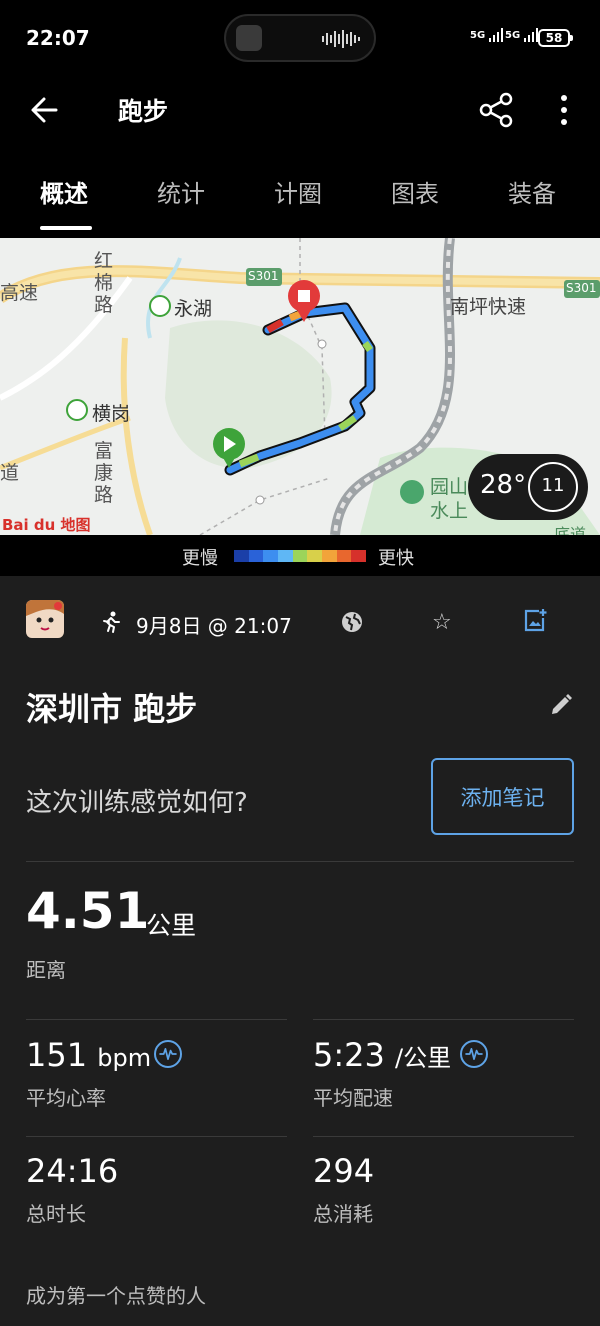 The image size is (600, 1326). I want to click on map-label-road: 底道, so click(570, 530).